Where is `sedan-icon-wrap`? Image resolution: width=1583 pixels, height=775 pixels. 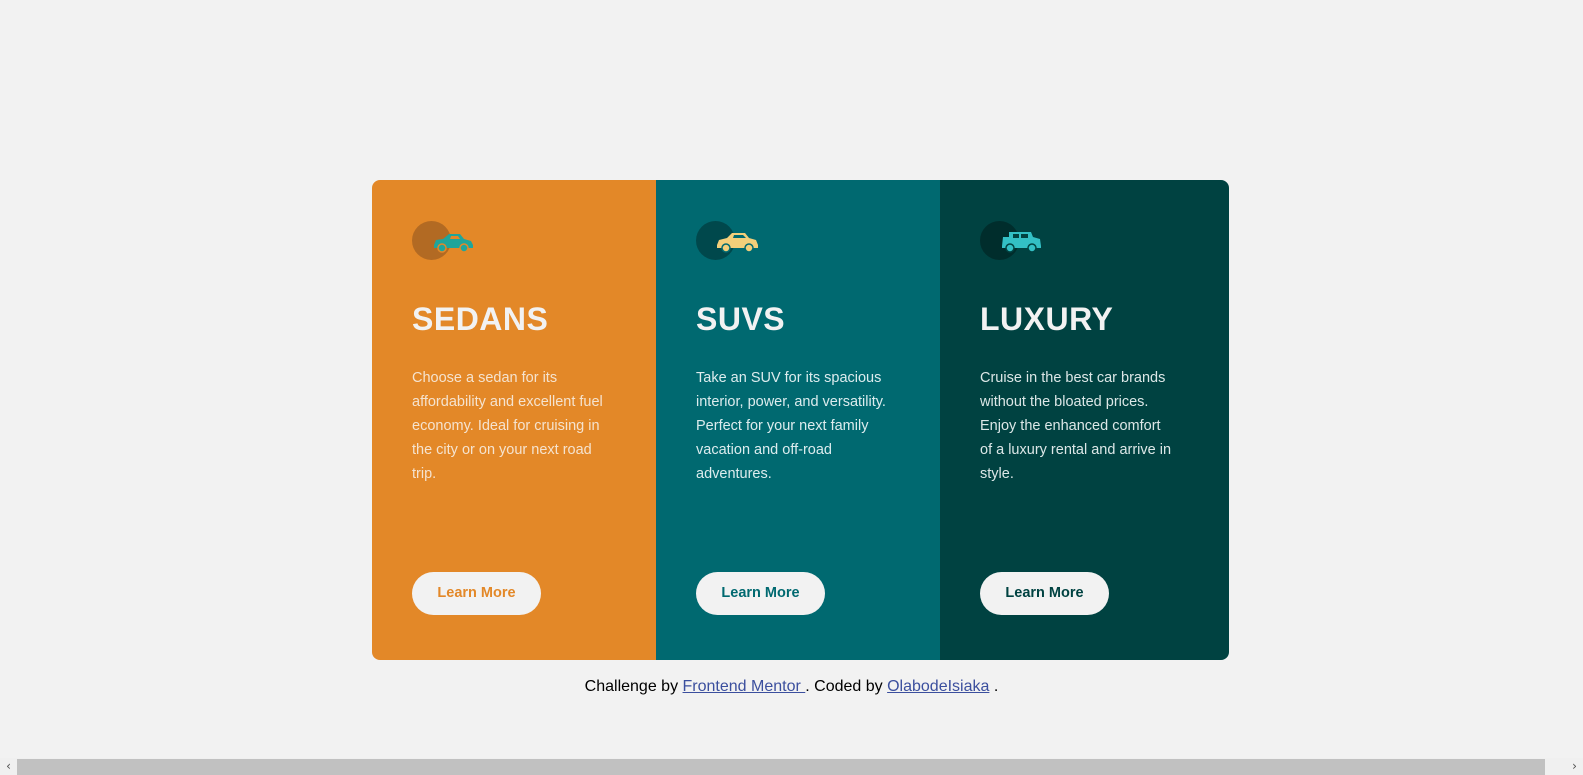
sedan-icon-wrap is located at coordinates (444, 241).